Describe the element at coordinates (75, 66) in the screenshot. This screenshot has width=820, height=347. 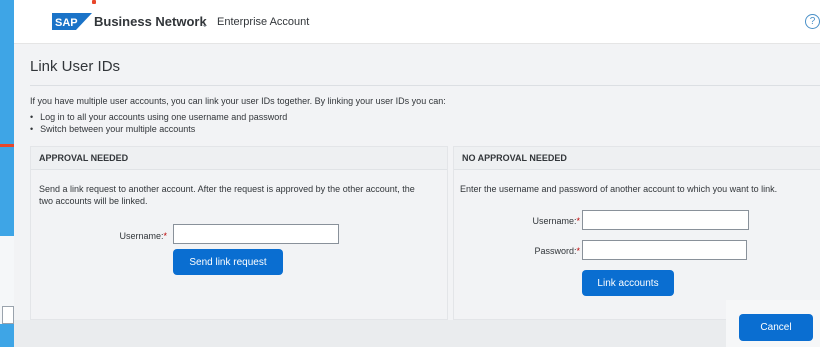
I see `page-title: Link User IDs` at that location.